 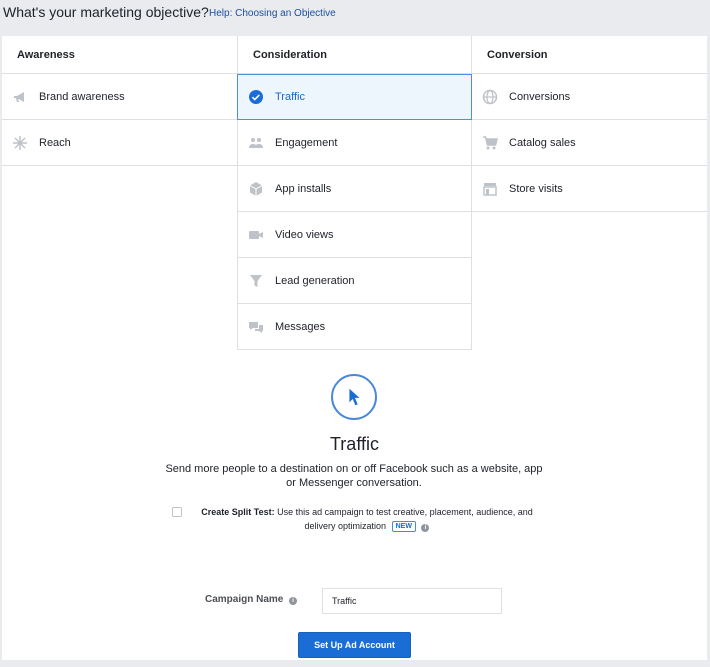 What do you see at coordinates (354, 143) in the screenshot?
I see `objective-engagement: Engagement` at bounding box center [354, 143].